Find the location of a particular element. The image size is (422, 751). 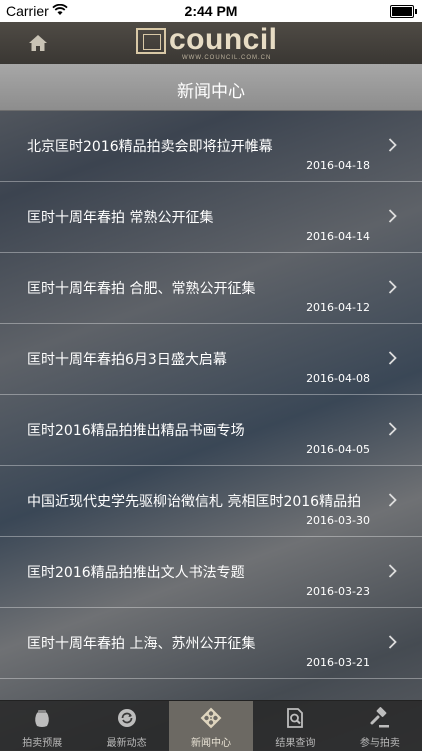

news-item: 匡时十周年春拍 合肥、常熟公开征集 2016-04-12 is located at coordinates (211, 288).